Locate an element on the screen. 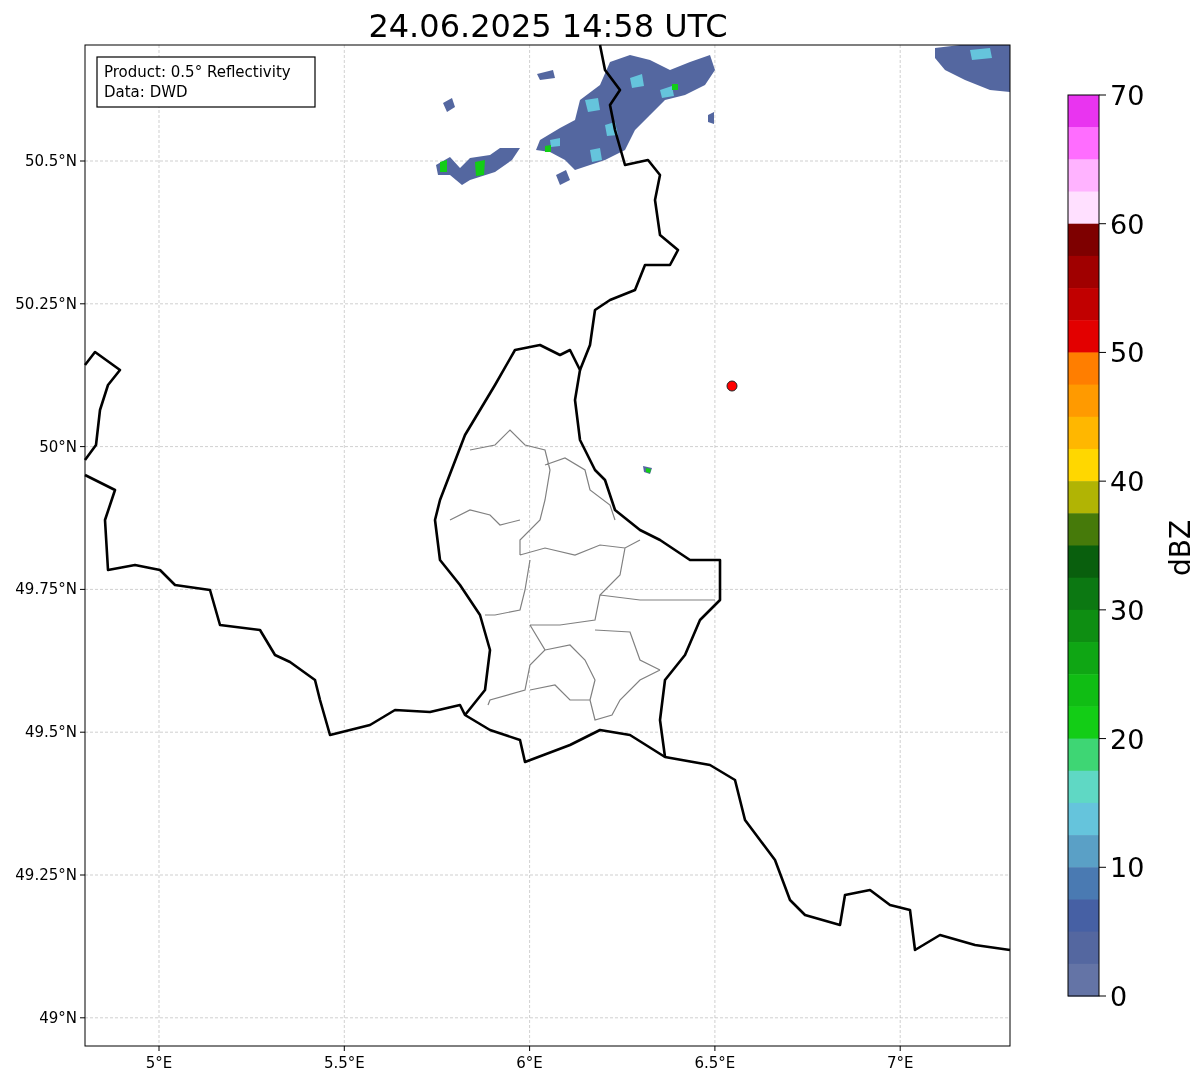 This screenshot has height=1081, width=1202. colorbar-tick-label: 50 is located at coordinates (1127, 353).